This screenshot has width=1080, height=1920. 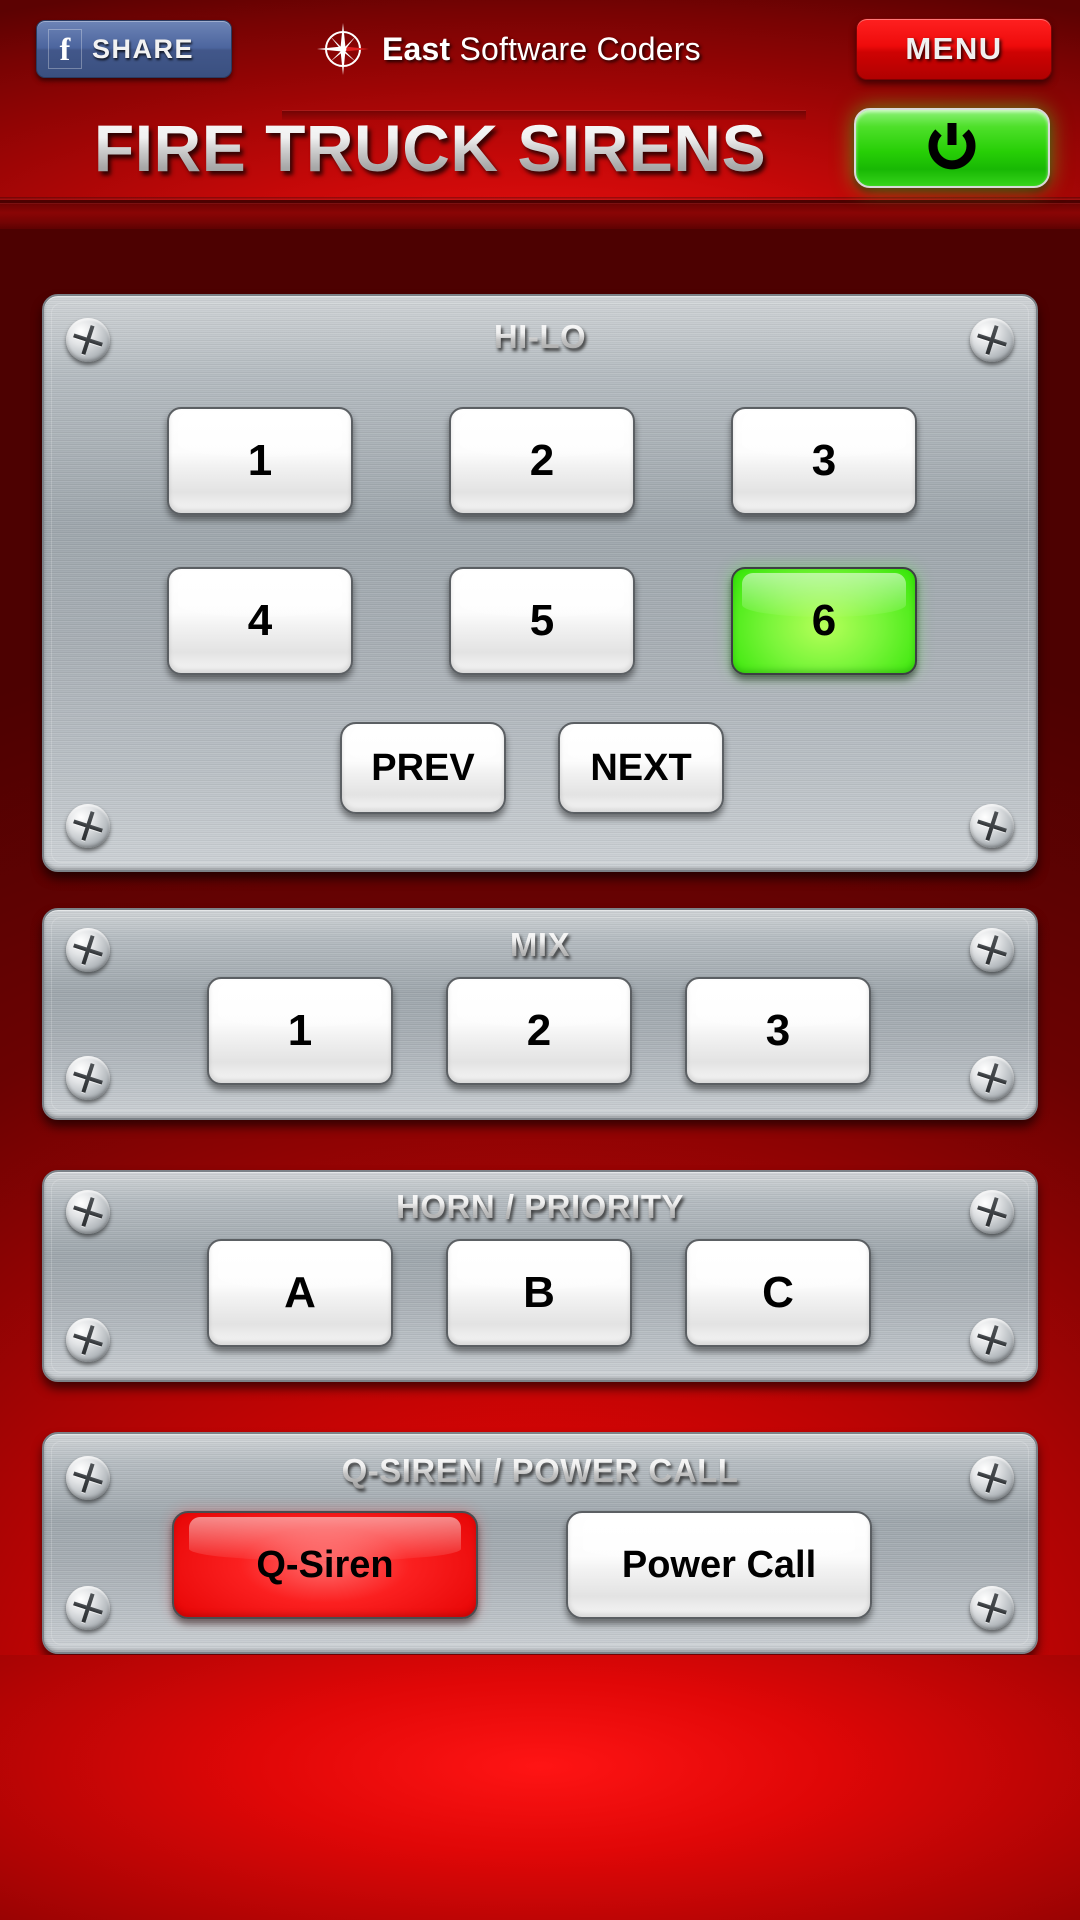 I want to click on top-bar: f SHARE East Software Coders MENU, so click(x=540, y=64).